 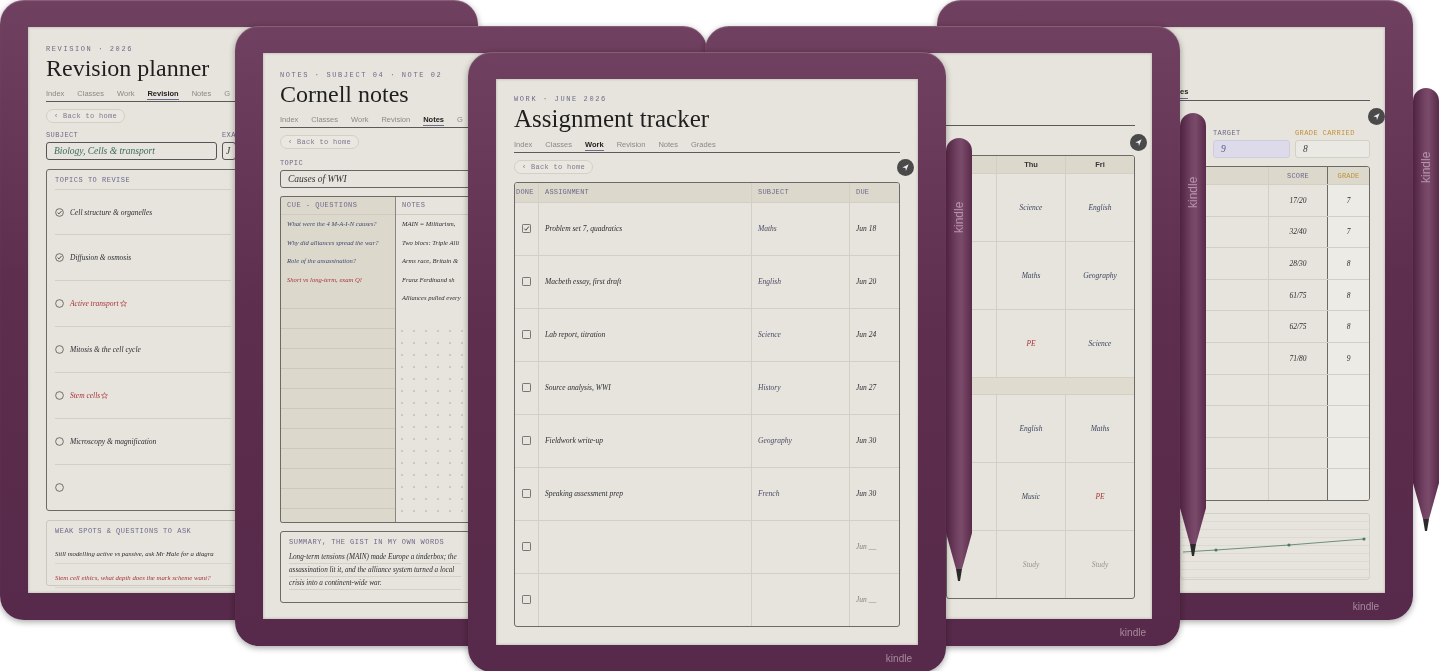 I want to click on page-title: Cornell notes, so click(x=345, y=95).